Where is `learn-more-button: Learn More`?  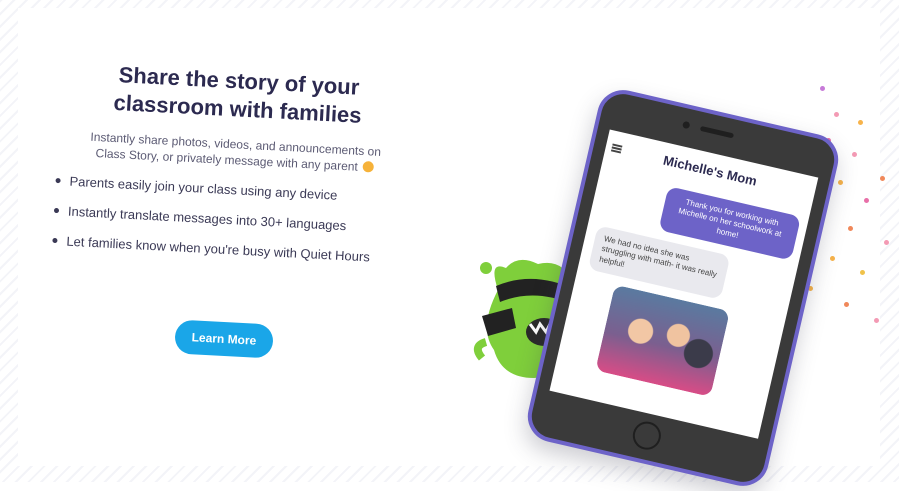
learn-more-button: Learn More is located at coordinates (224, 339).